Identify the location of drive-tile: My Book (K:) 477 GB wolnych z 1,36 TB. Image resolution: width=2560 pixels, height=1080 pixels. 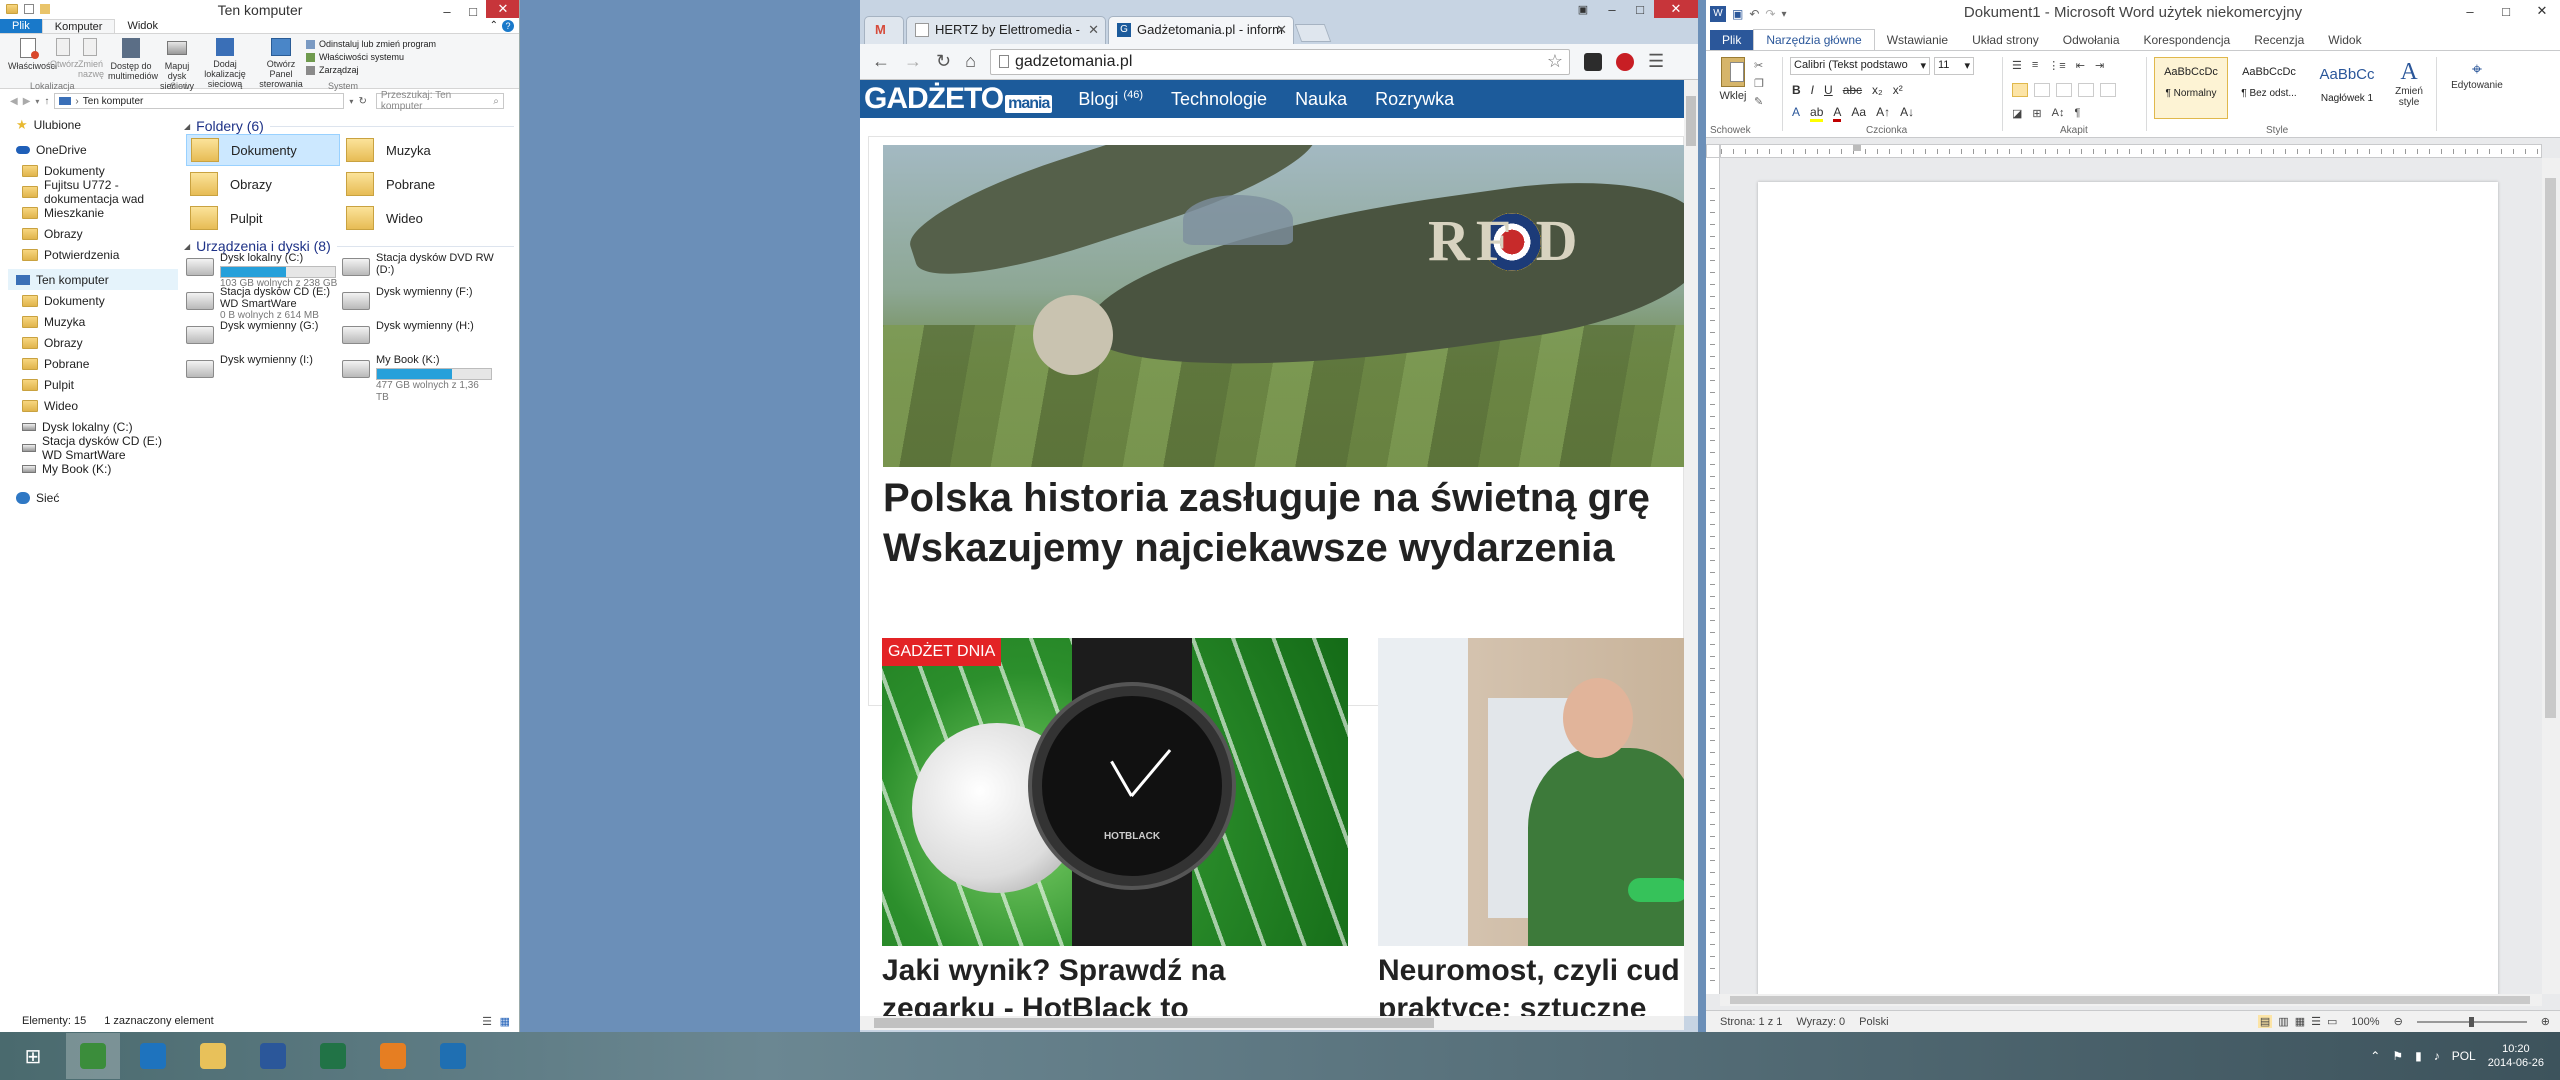
(419, 378).